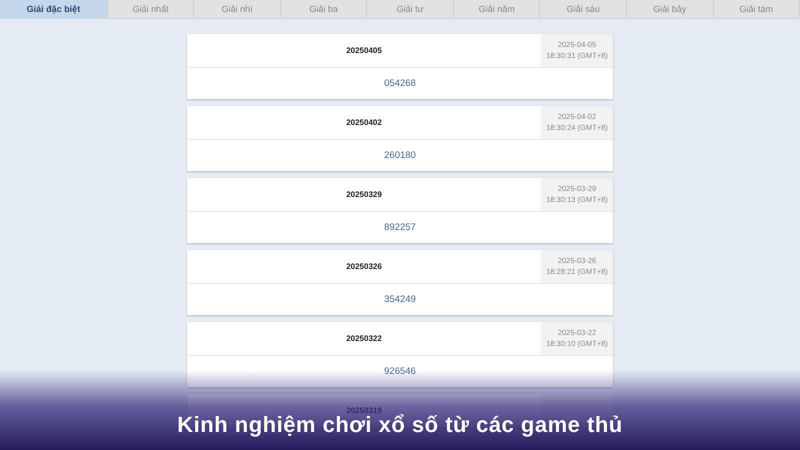 This screenshot has height=450, width=800. Describe the element at coordinates (400, 227) in the screenshot. I see `winning-number: 892257` at that location.